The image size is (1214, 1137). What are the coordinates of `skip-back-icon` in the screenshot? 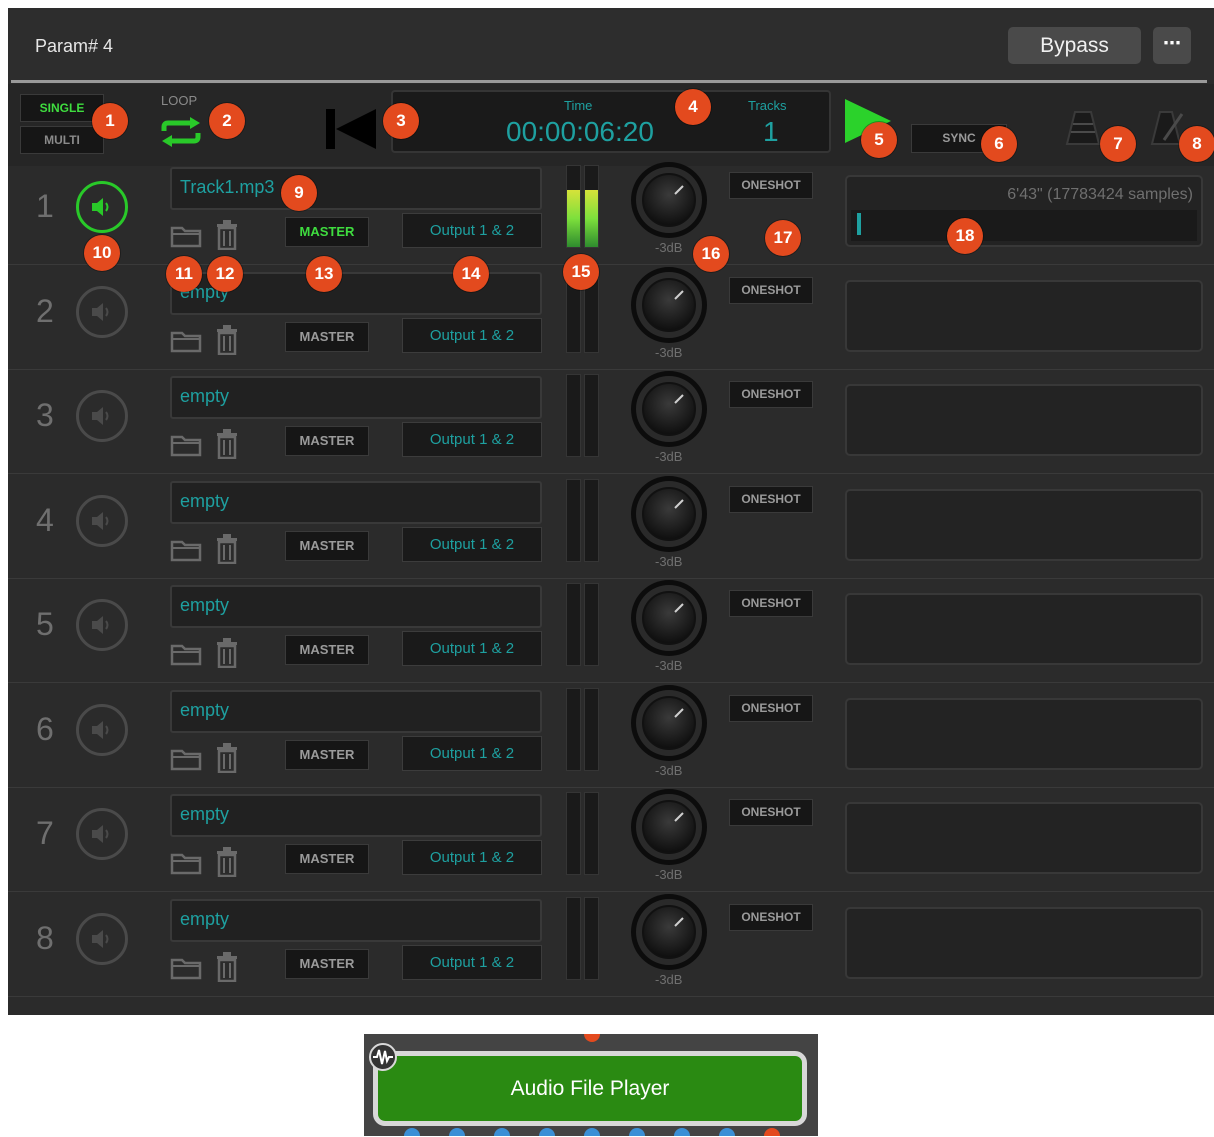 It's located at (352, 131).